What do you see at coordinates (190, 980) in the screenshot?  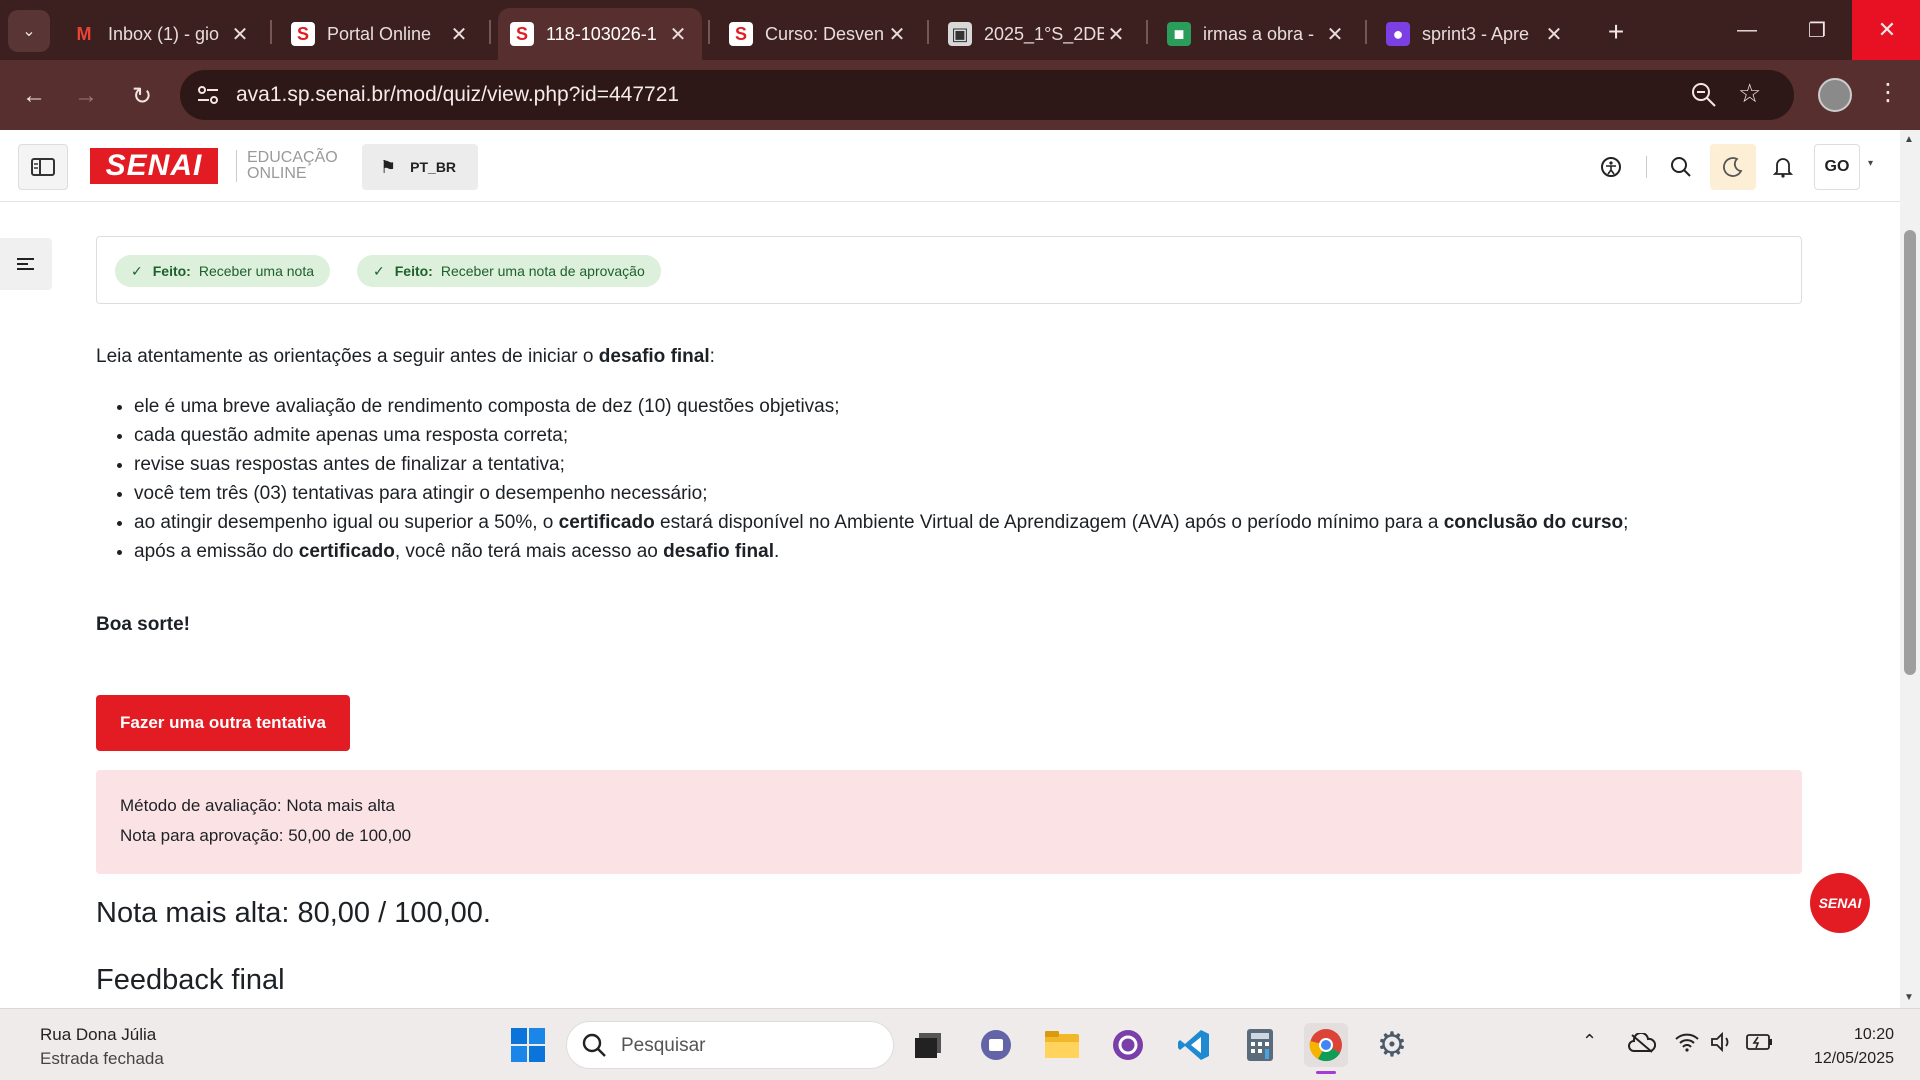 I see `feedback-heading: Feedback final` at bounding box center [190, 980].